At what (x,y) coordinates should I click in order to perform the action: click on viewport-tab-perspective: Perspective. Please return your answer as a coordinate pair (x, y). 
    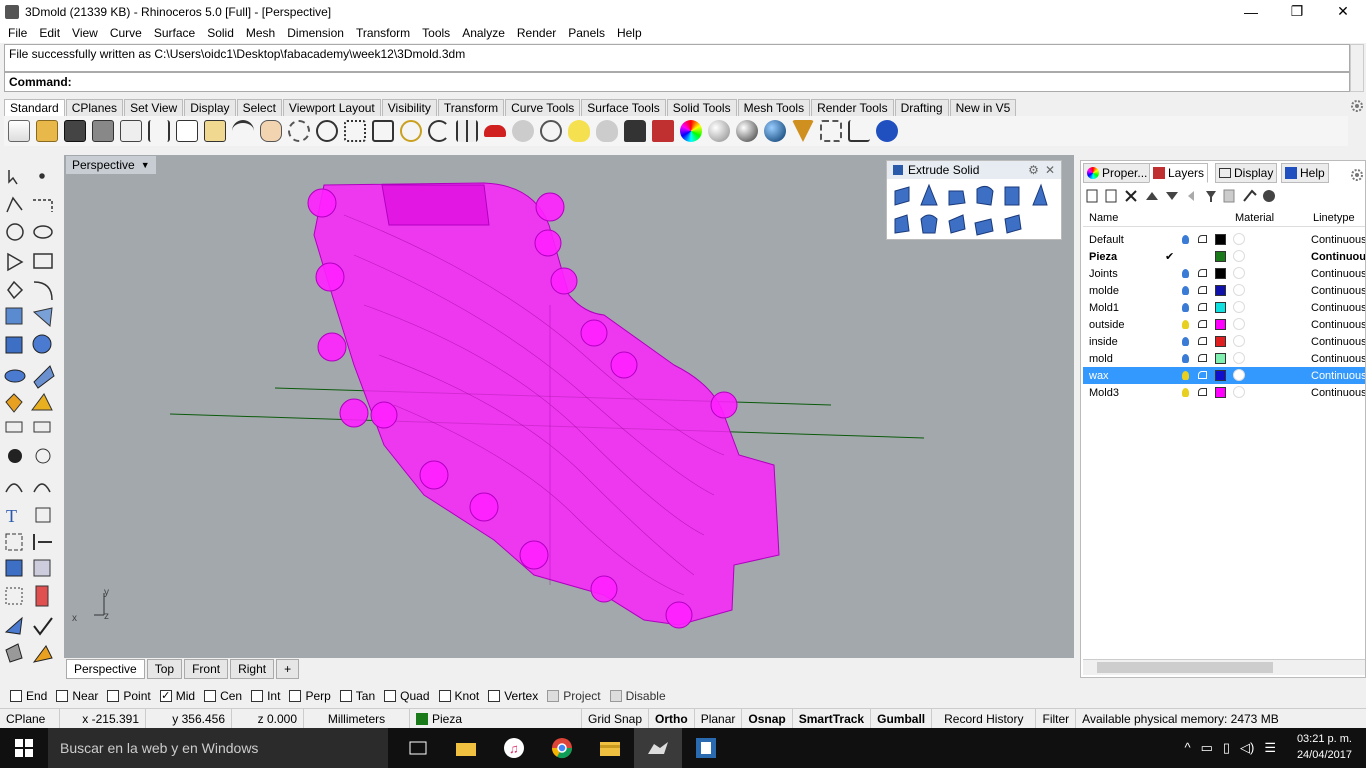
    Looking at the image, I should click on (105, 669).